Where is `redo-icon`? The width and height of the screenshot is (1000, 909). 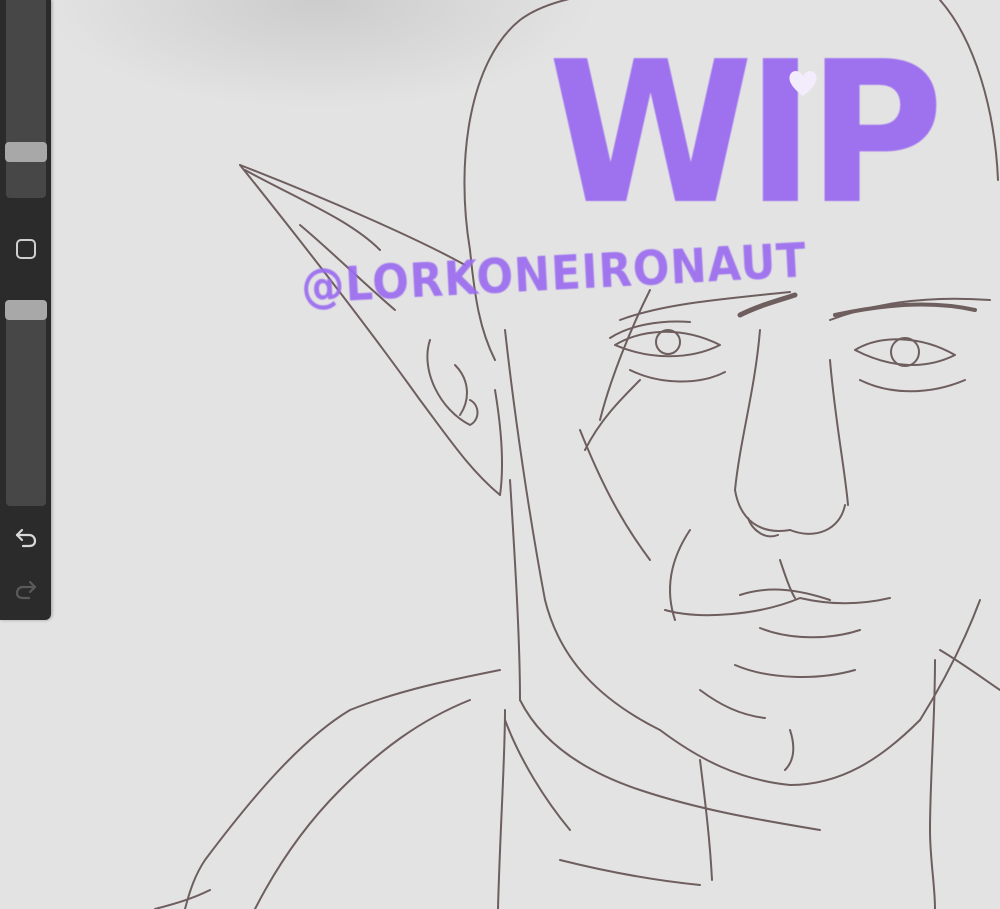
redo-icon is located at coordinates (26, 590).